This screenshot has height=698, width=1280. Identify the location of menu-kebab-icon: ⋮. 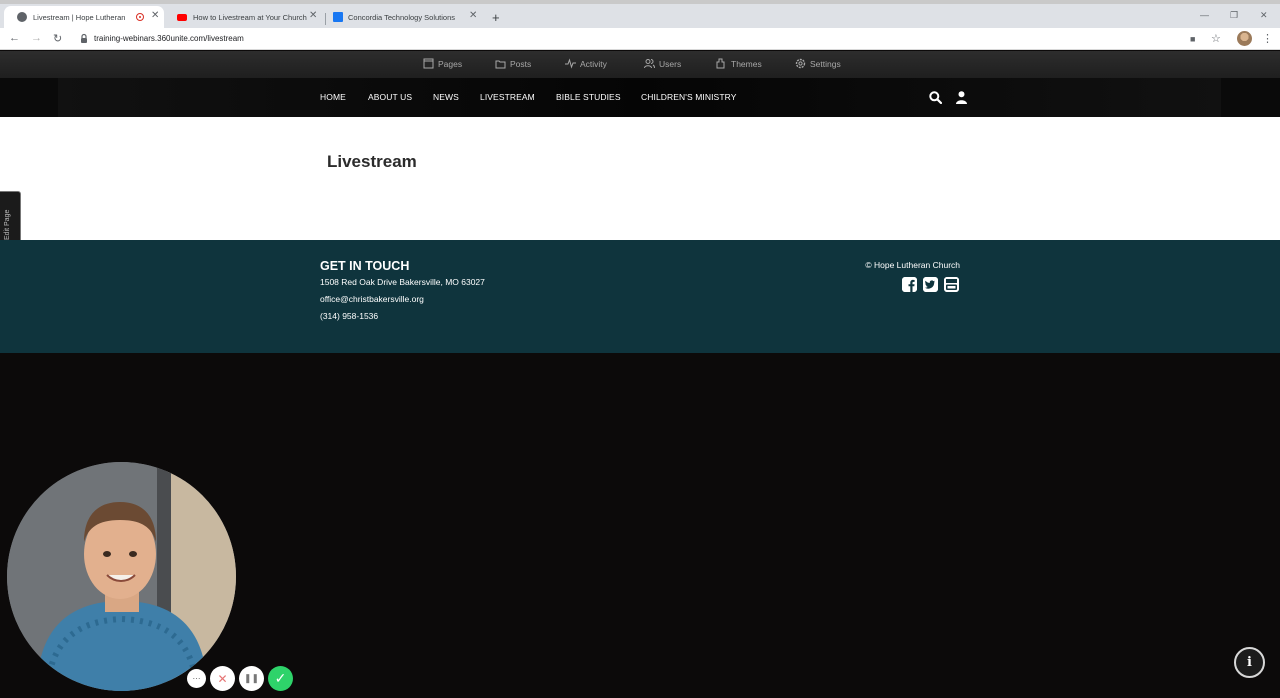
(1267, 38).